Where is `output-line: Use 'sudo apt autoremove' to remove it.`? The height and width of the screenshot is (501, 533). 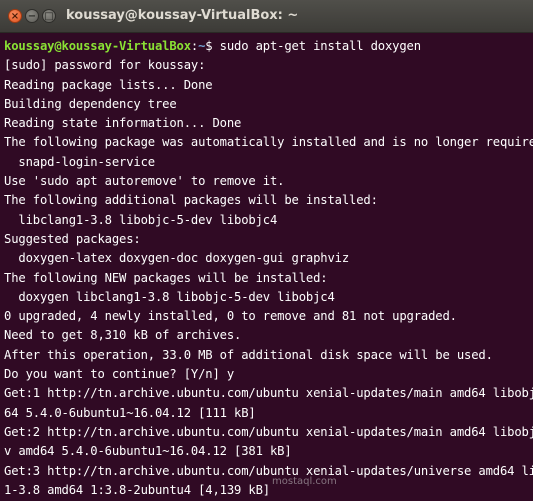
output-line: Use 'sudo apt autoremove' to remove it. is located at coordinates (144, 181).